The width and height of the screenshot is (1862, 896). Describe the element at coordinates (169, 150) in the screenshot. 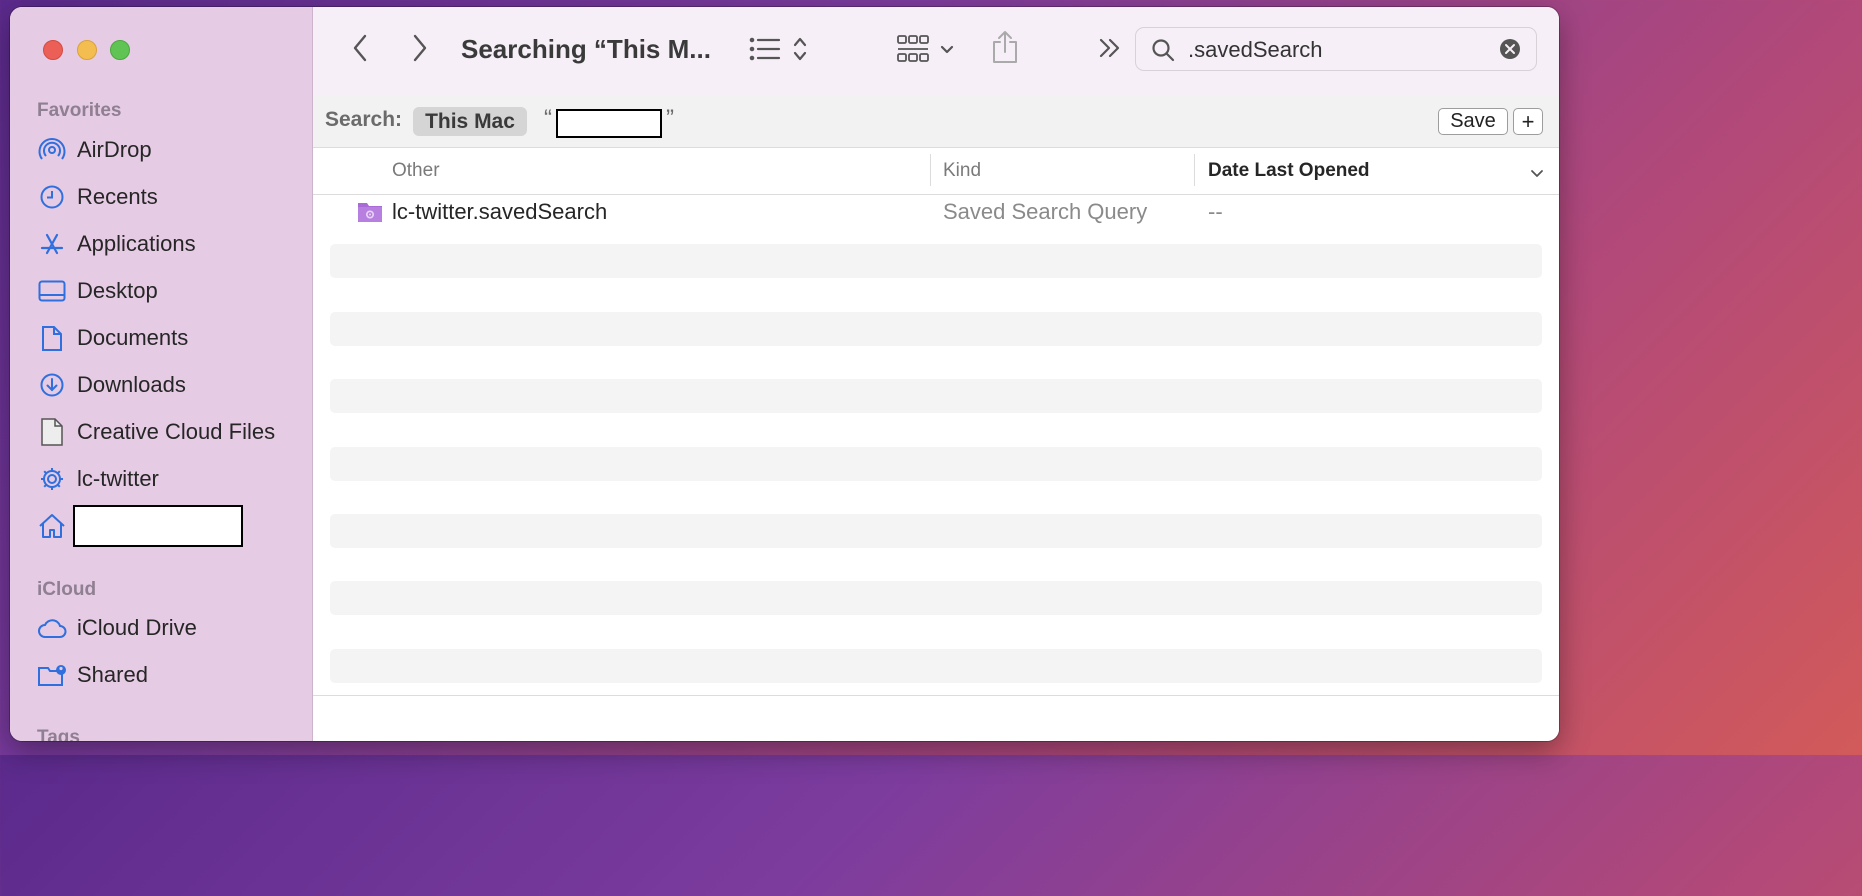

I see `sidebar-item-airdrop: AirDrop` at that location.